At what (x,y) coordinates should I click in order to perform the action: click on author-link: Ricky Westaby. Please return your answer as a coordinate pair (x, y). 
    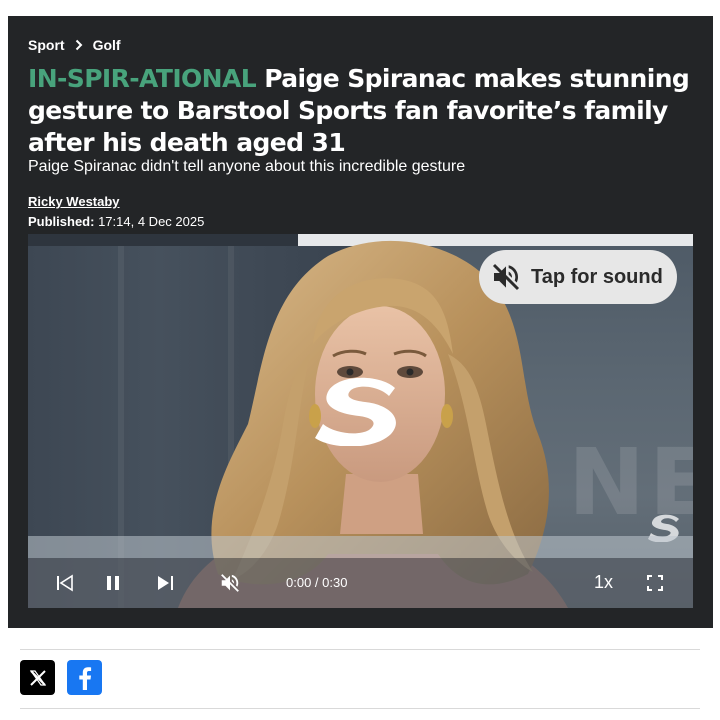
    Looking at the image, I should click on (74, 201).